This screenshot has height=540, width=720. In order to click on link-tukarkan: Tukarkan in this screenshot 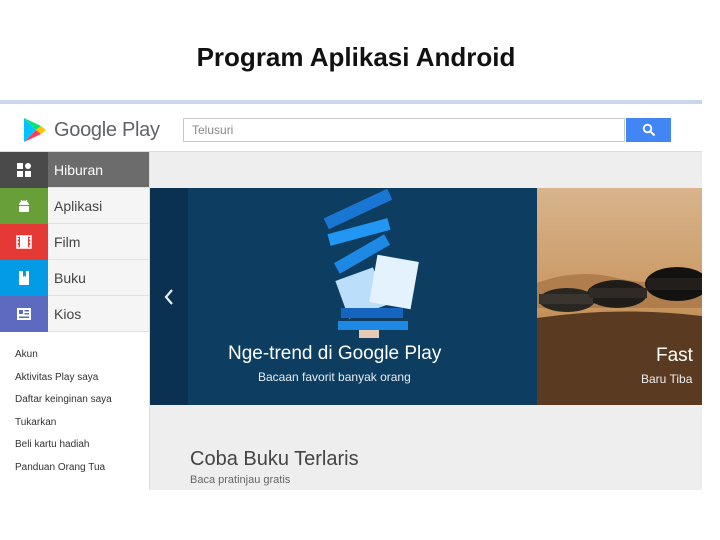, I will do `click(74, 423)`.